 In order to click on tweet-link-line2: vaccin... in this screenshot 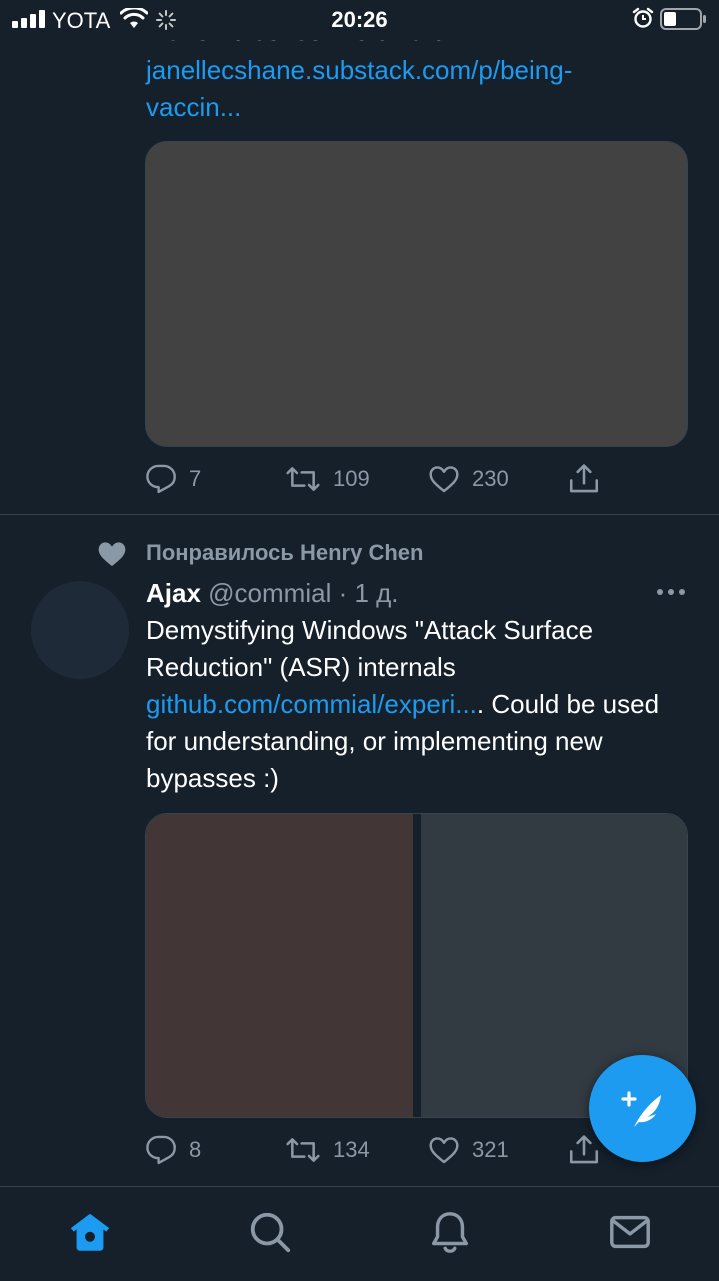, I will do `click(193, 107)`.